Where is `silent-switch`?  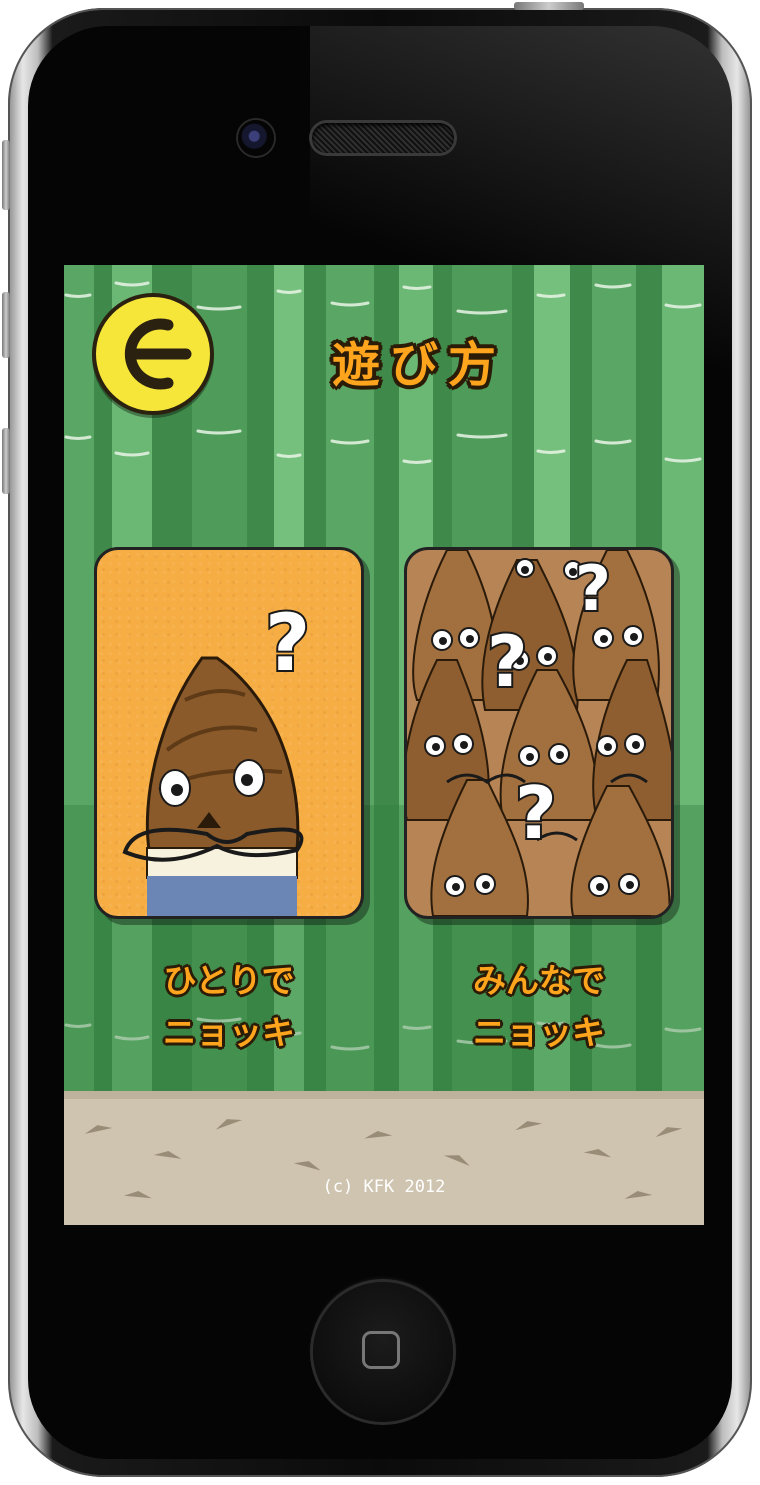 silent-switch is located at coordinates (6, 175).